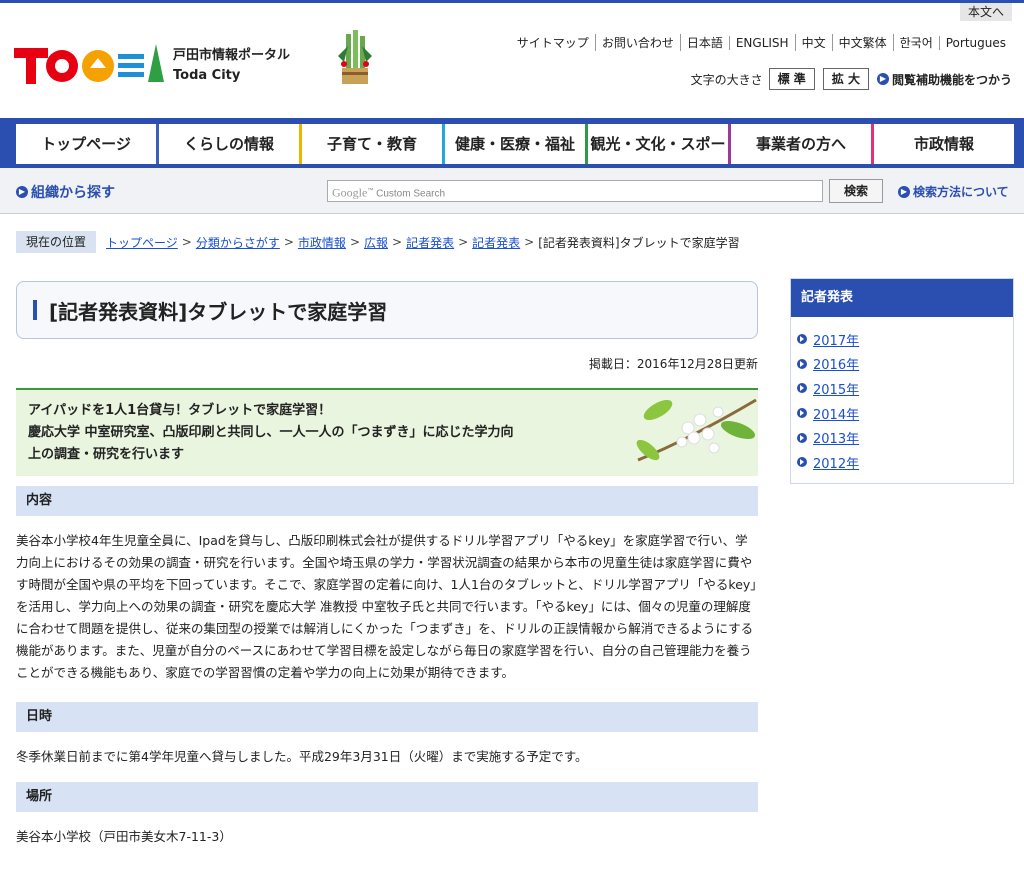 This screenshot has width=1024, height=873. I want to click on nav-living-info: くらしの情報, so click(230, 144).